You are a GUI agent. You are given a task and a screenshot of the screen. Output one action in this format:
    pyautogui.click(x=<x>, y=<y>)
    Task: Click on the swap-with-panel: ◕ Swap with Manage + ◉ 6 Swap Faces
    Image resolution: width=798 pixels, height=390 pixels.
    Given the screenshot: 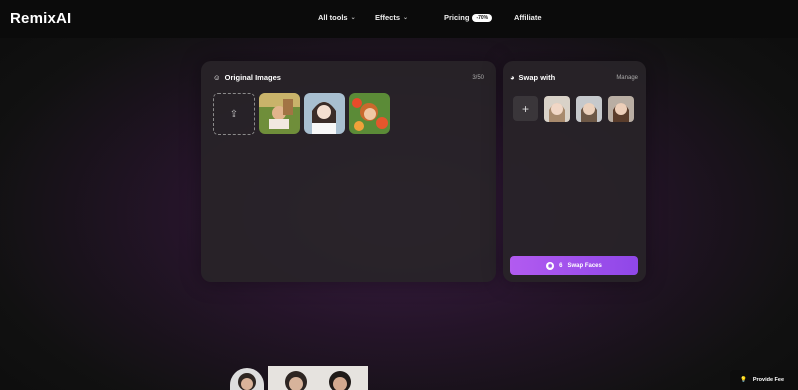 What is the action you would take?
    pyautogui.click(x=574, y=171)
    